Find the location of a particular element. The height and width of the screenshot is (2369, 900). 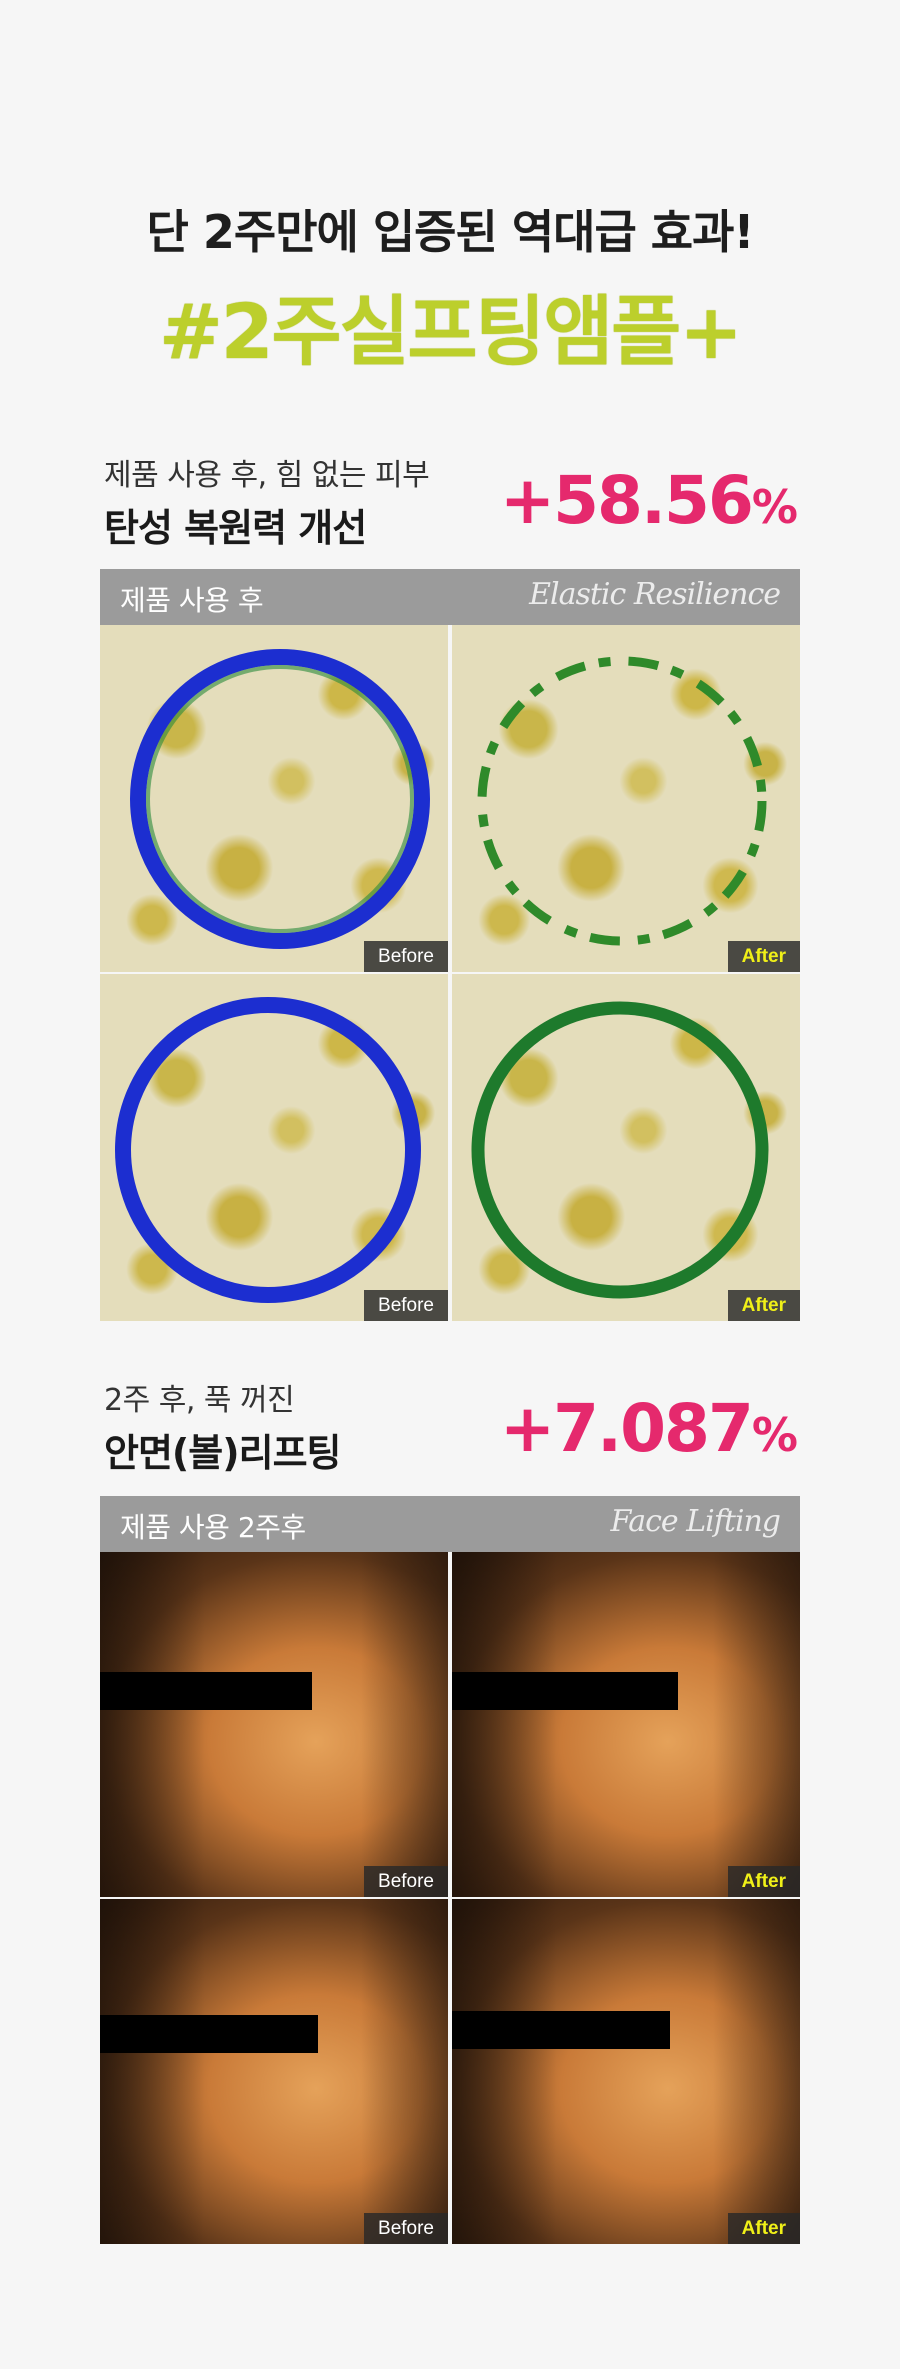

elastic-image-after-1: After is located at coordinates (626, 798).